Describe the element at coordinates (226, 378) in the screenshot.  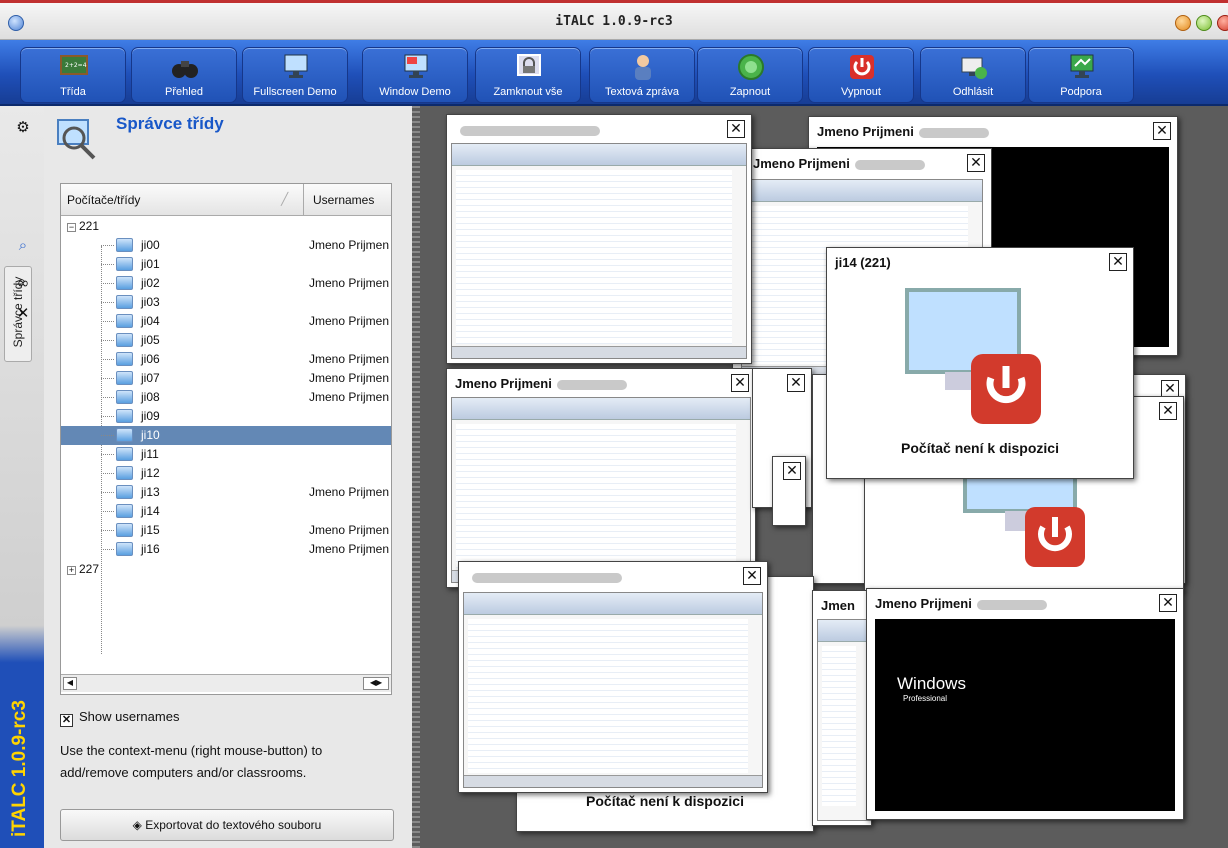
I see `table-row: ji07 Jmeno Prijmen` at that location.